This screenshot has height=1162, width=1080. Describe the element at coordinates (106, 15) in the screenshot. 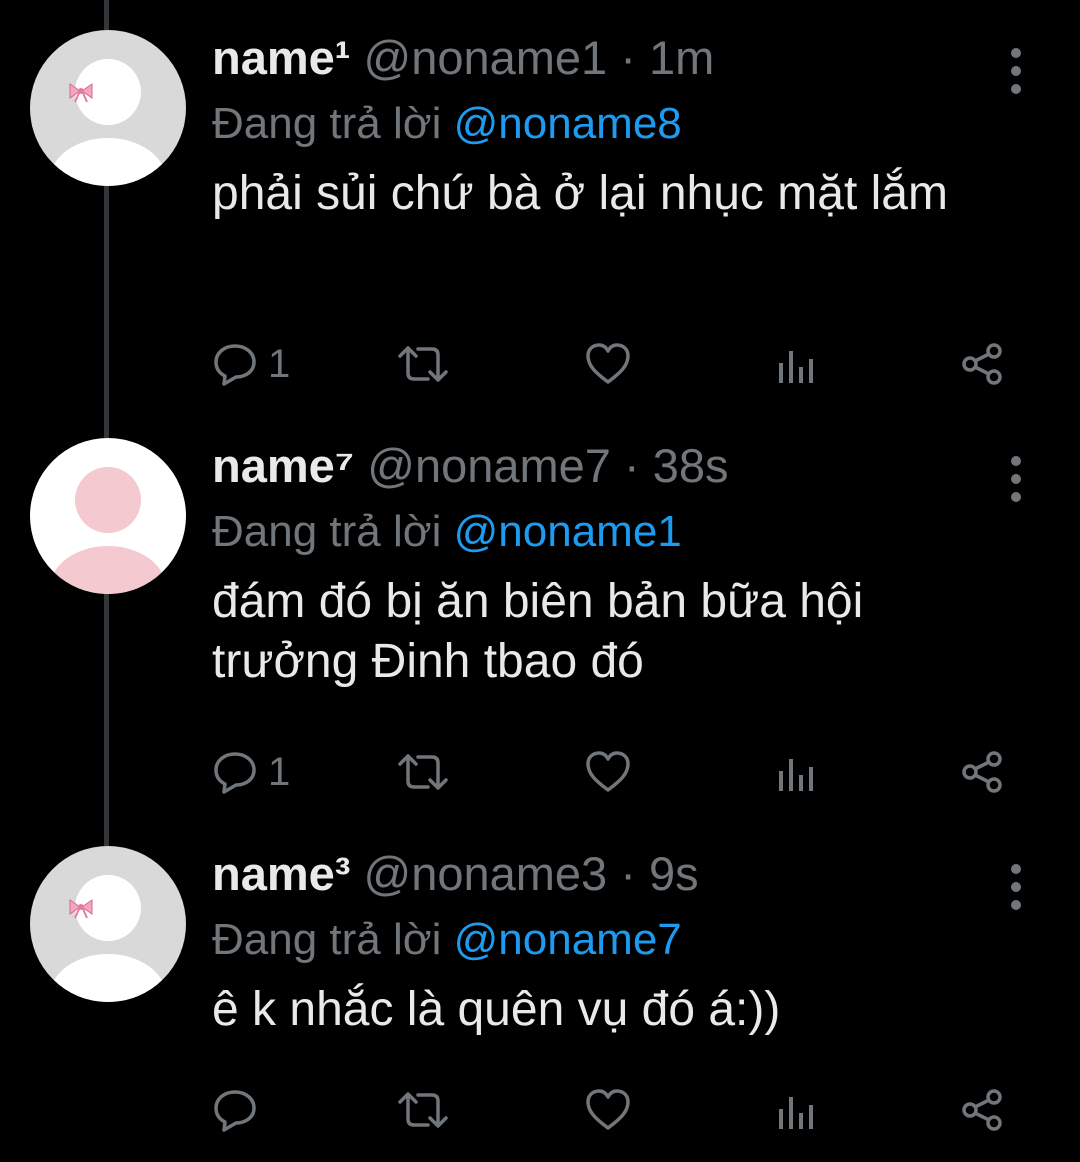

I see `thread-line` at that location.